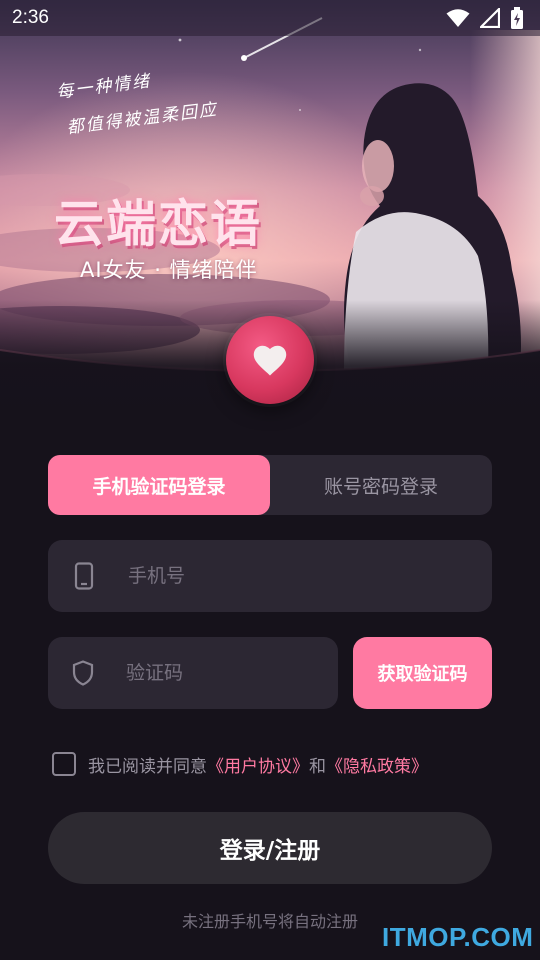 The height and width of the screenshot is (960, 540). I want to click on phone-input, so click(268, 576).